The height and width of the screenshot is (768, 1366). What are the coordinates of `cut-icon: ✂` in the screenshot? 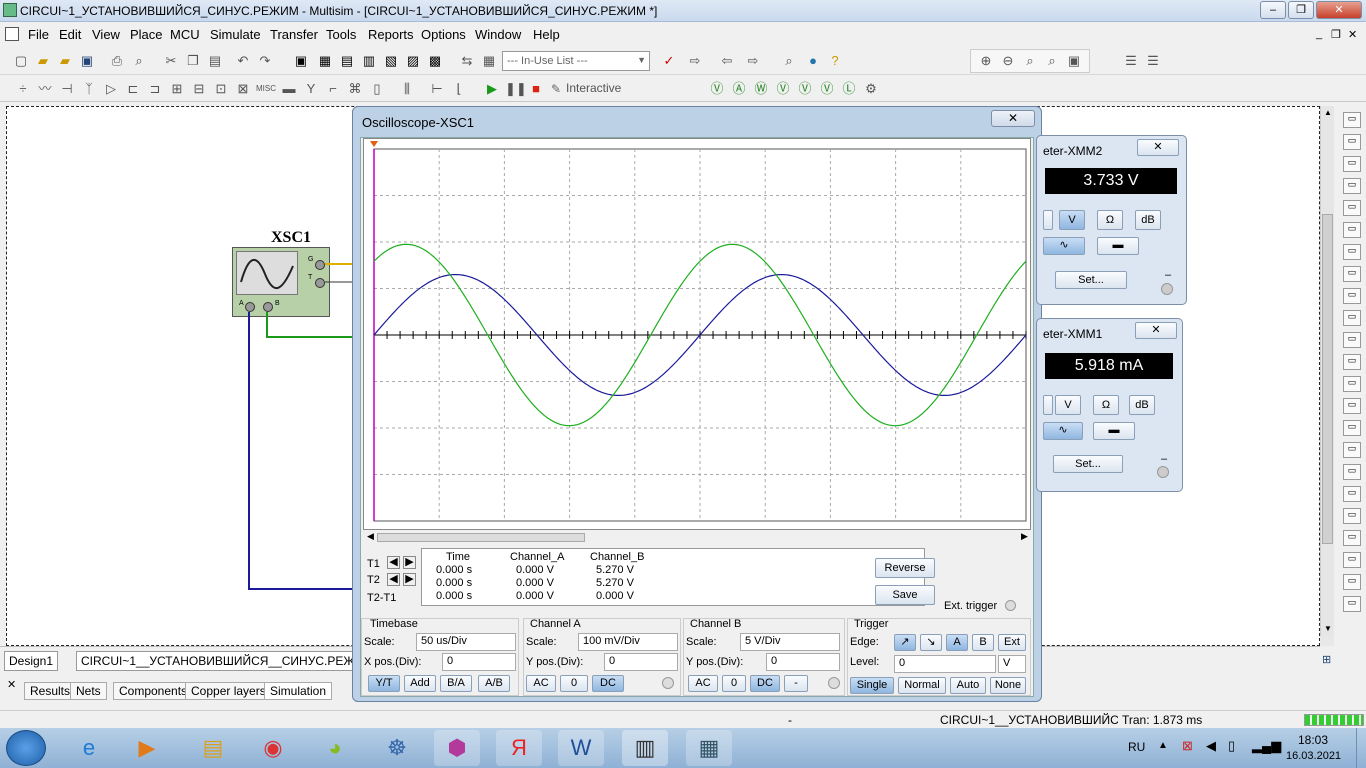 It's located at (171, 61).